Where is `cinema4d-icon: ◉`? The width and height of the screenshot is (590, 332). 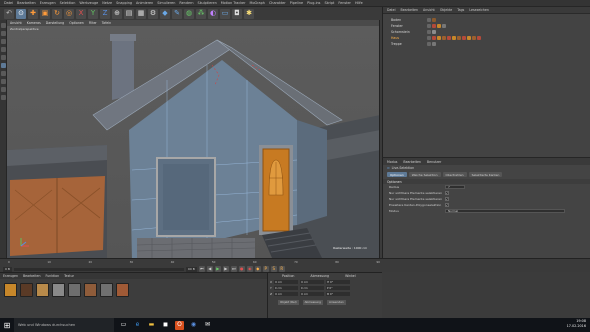 cinema4d-icon: ◉ is located at coordinates (193, 325).